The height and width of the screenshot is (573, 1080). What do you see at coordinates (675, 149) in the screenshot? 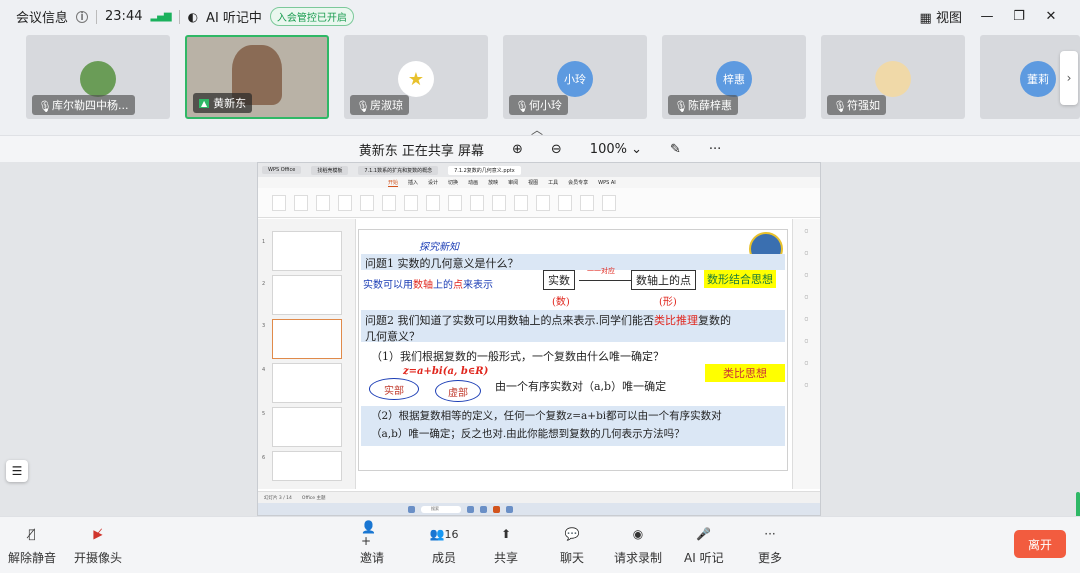
I see `annotate-pen-icon: ✎` at bounding box center [675, 149].